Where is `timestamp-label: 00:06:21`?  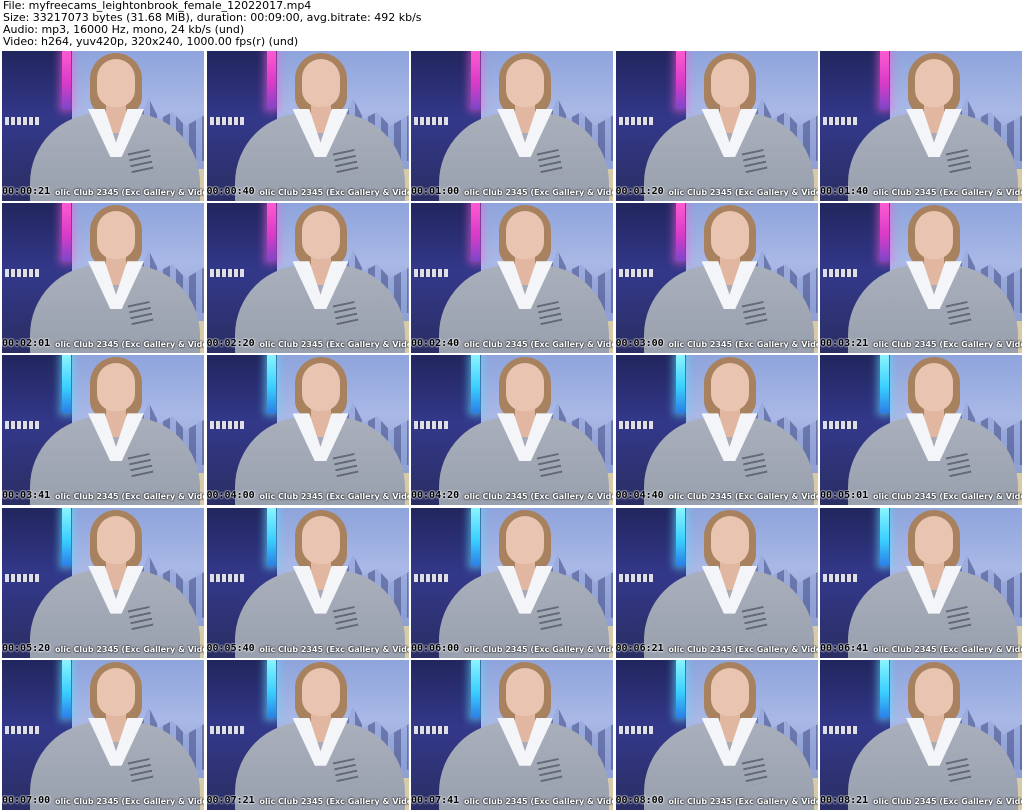
timestamp-label: 00:06:21 is located at coordinates (639, 648).